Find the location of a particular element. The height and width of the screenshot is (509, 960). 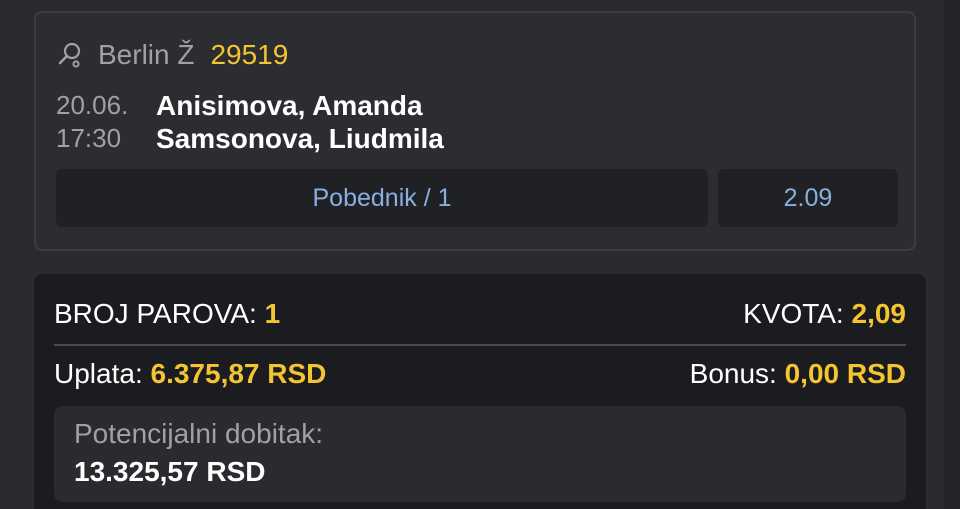

league-row: Berlin Ž 29519 is located at coordinates (172, 55).